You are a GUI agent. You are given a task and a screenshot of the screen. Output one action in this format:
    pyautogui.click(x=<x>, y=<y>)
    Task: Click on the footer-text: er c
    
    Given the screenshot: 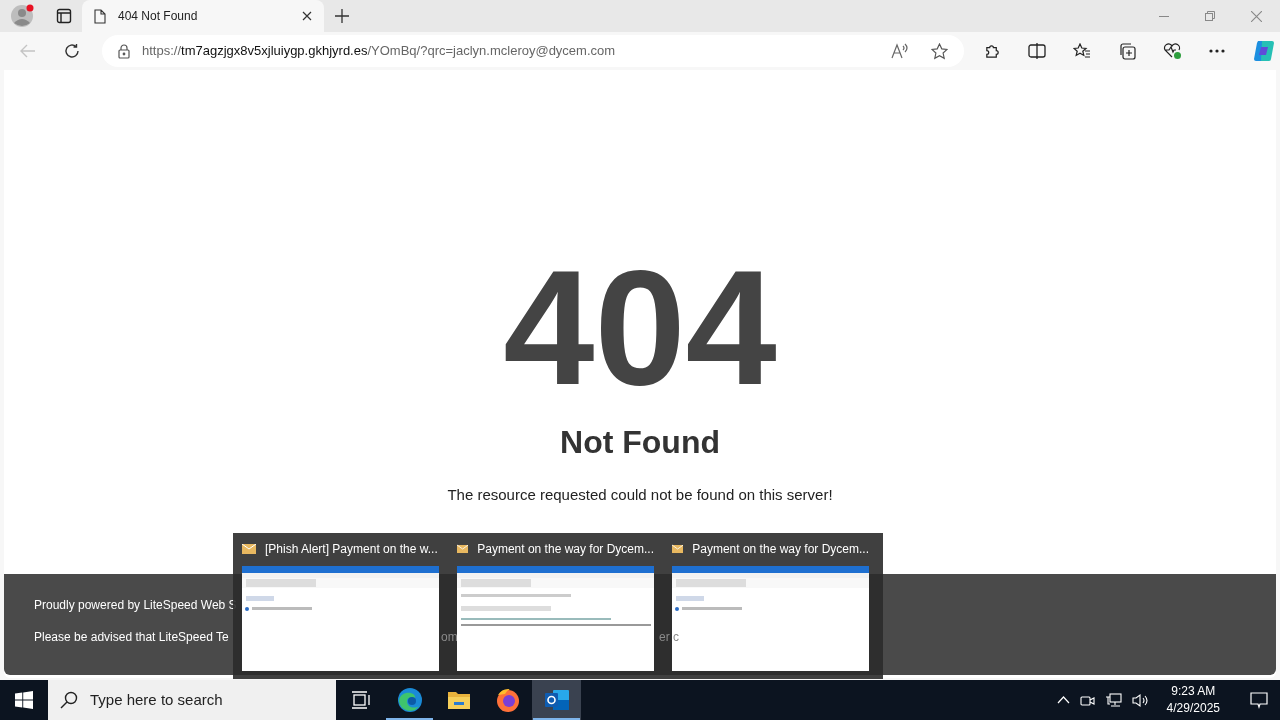 What is the action you would take?
    pyautogui.click(x=669, y=637)
    